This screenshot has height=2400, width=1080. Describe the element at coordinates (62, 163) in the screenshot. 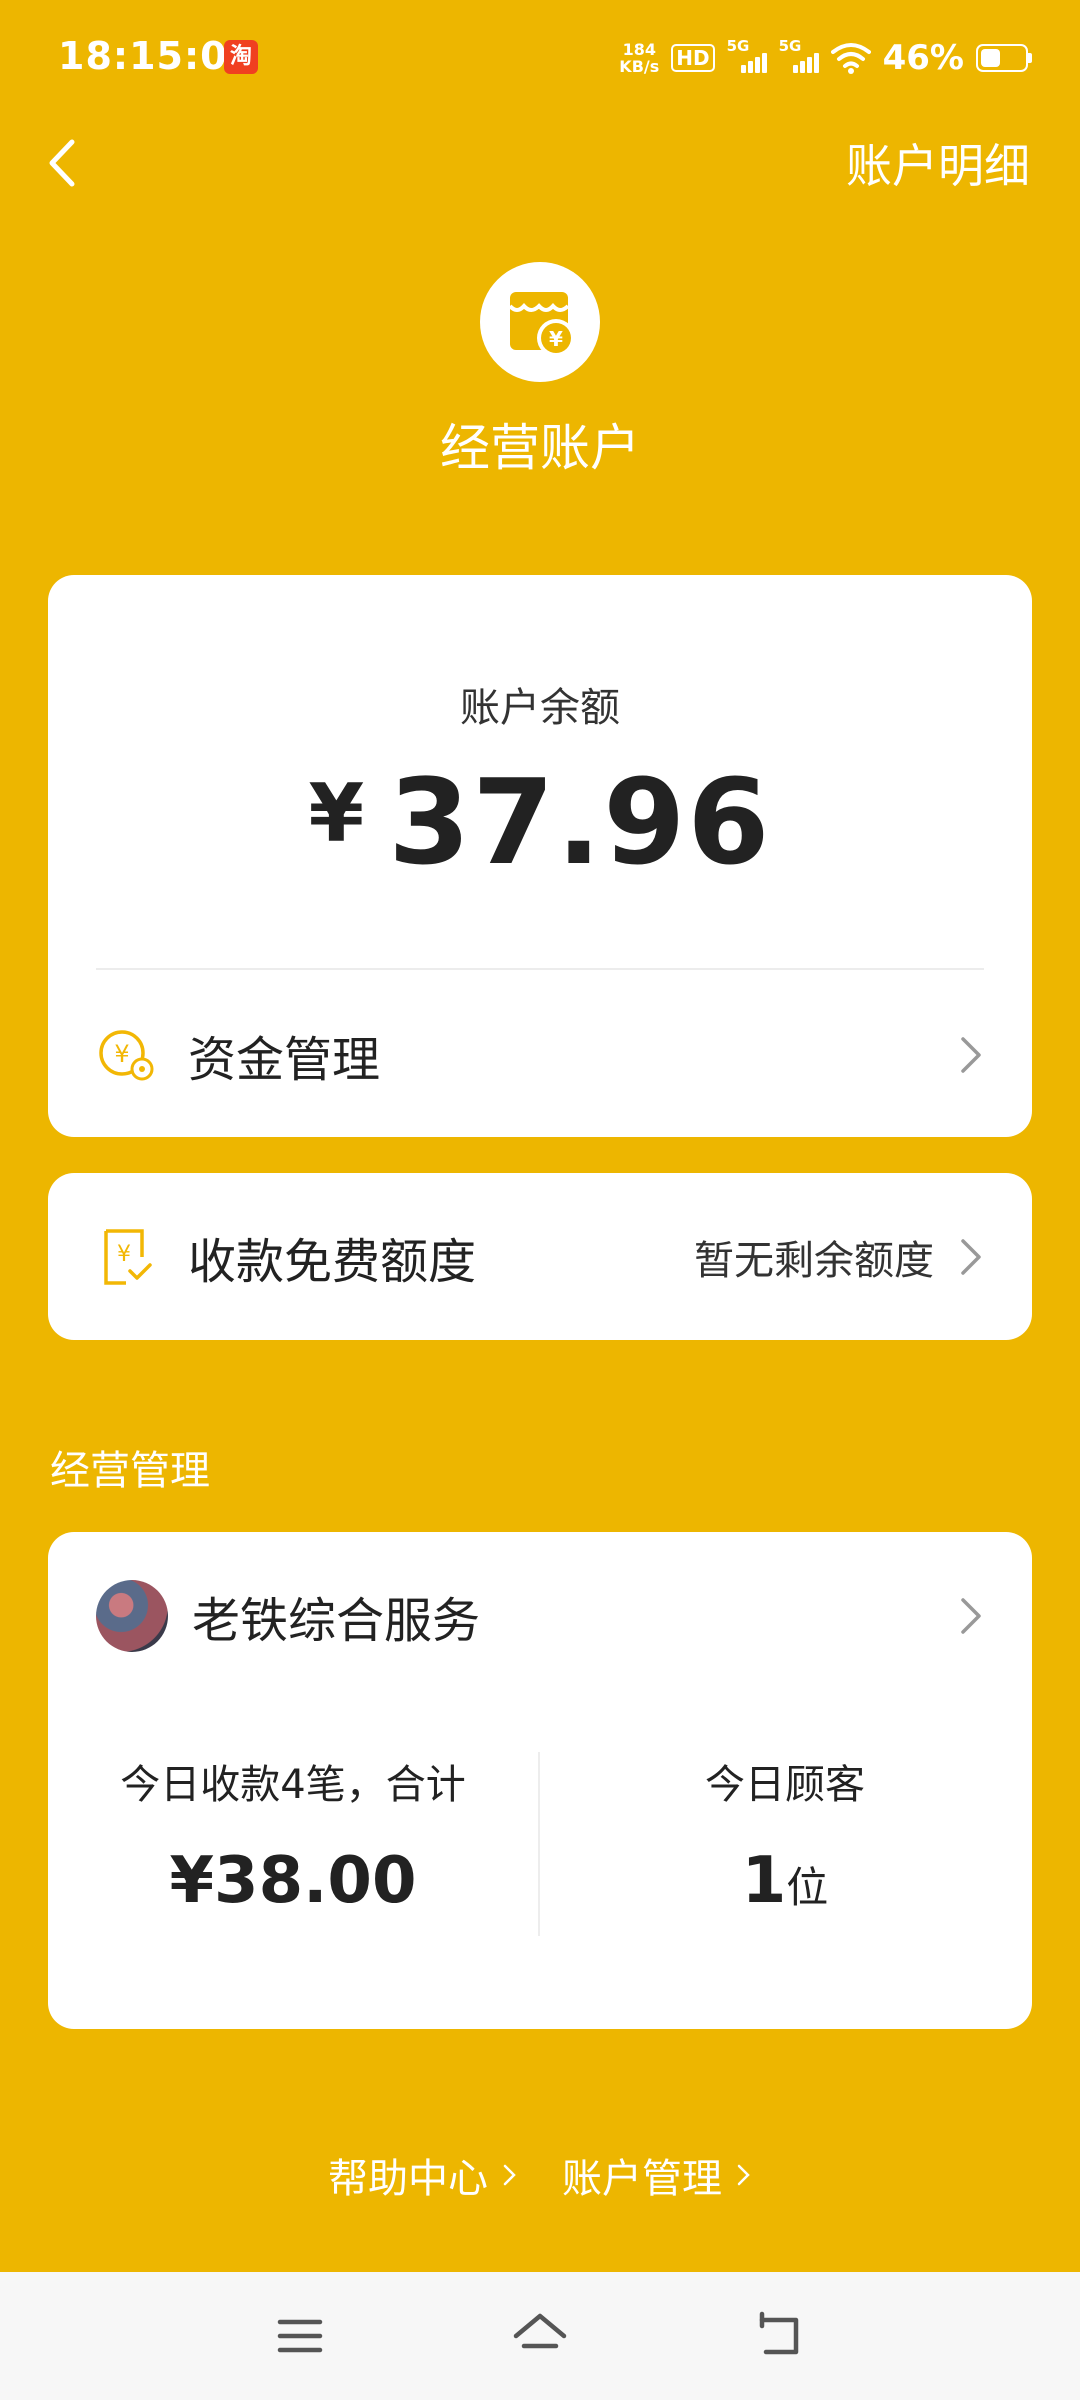

I see `chevron-left-icon` at that location.